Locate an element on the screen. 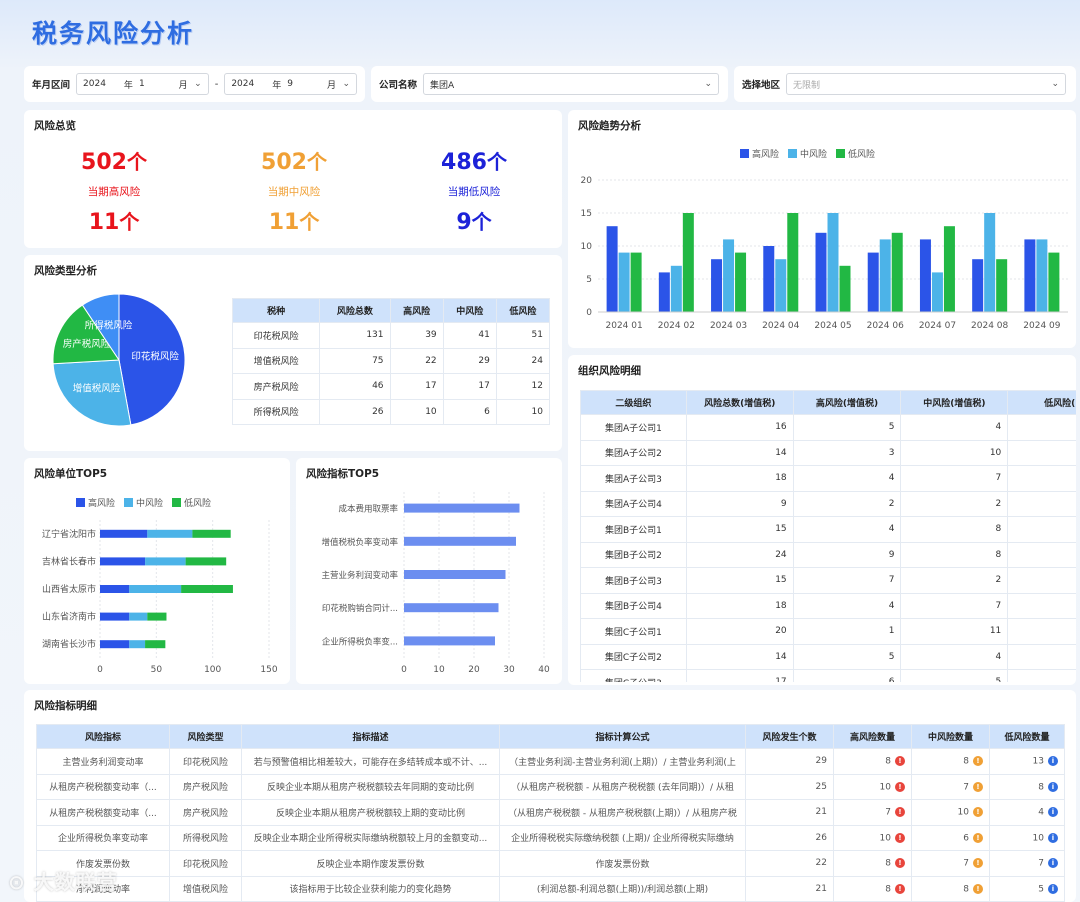 Image resolution: width=1080 pixels, height=902 pixels. end-date-select: 2024 年 9 月 ⌄ is located at coordinates (290, 84).